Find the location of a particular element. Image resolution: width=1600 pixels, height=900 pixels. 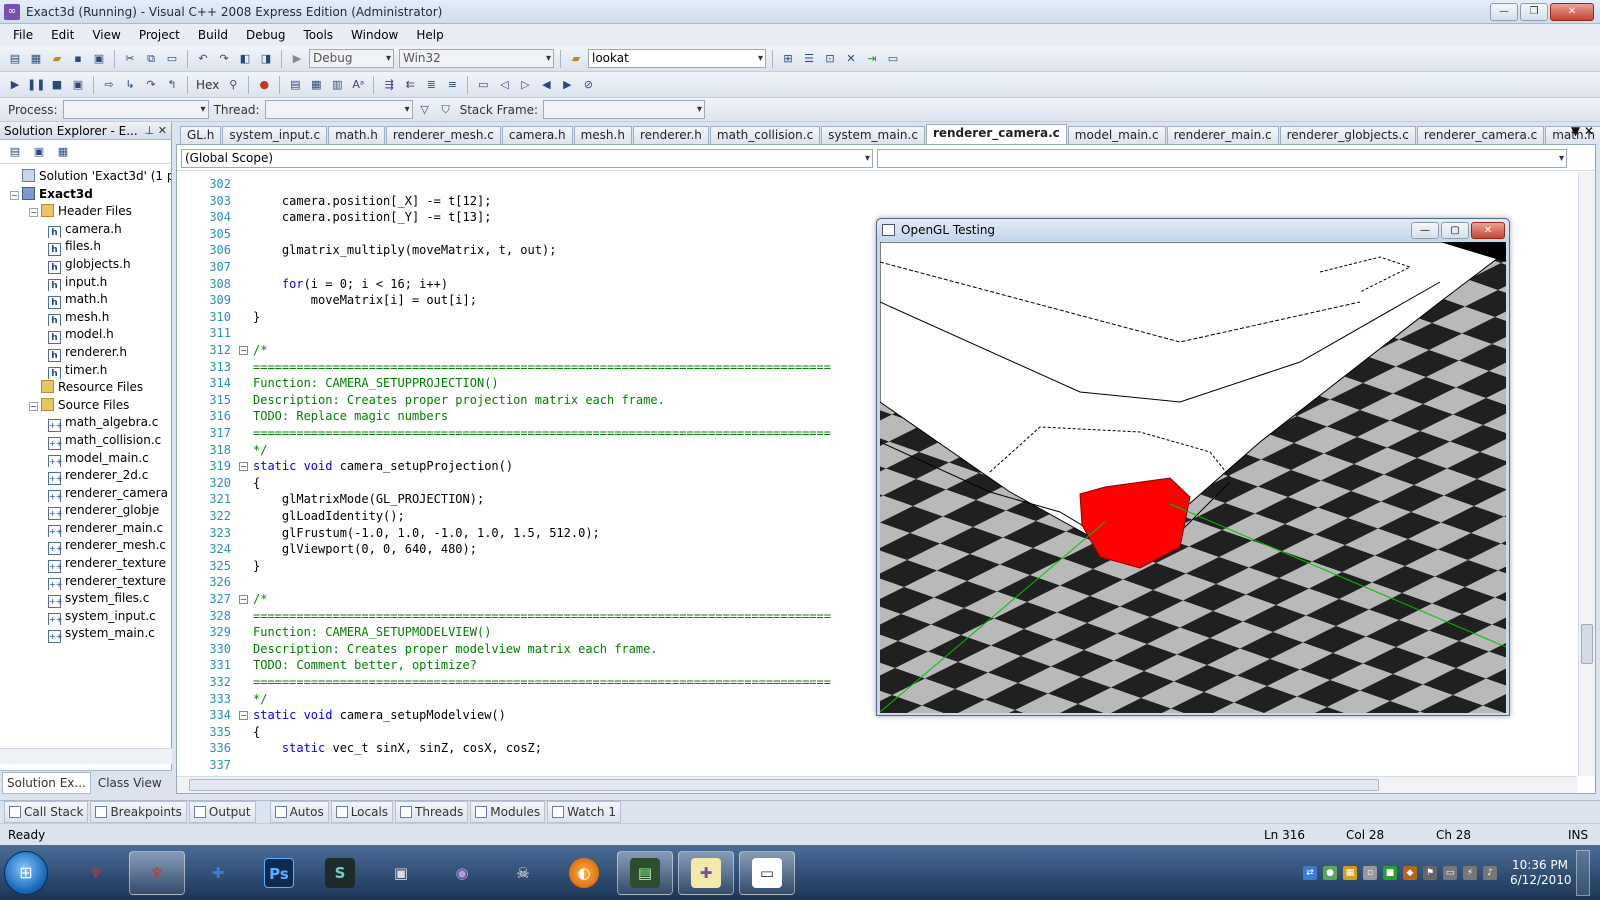

tray-monitor-icon: ▭ is located at coordinates (1450, 872).